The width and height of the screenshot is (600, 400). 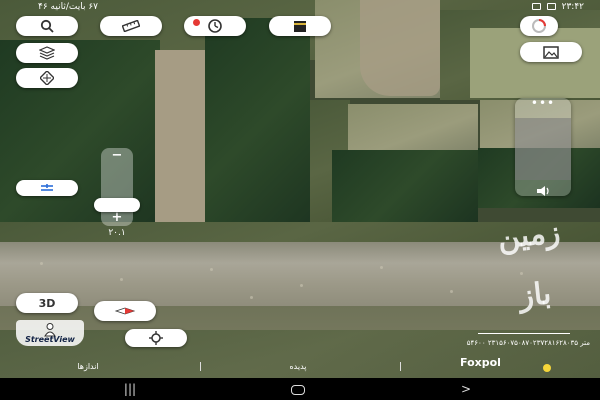 What do you see at coordinates (50, 339) in the screenshot?
I see `street-view-label: StreetView` at bounding box center [50, 339].